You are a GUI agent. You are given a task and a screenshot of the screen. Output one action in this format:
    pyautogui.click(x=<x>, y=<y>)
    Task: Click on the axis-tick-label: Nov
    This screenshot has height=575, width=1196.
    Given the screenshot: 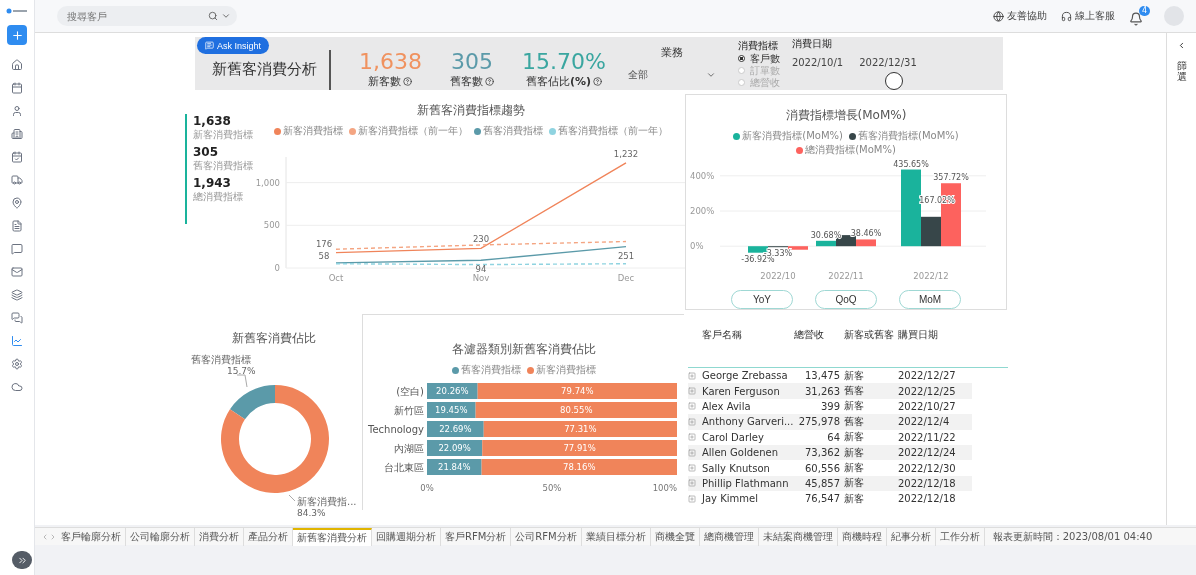 What is the action you would take?
    pyautogui.click(x=481, y=278)
    